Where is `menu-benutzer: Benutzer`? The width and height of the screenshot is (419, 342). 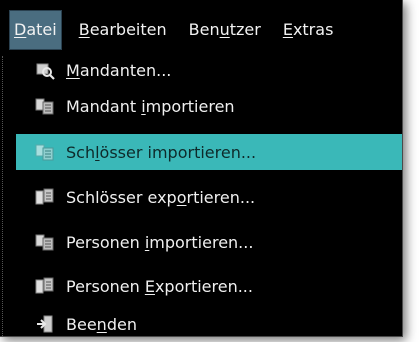 menu-benutzer: Benutzer is located at coordinates (225, 30).